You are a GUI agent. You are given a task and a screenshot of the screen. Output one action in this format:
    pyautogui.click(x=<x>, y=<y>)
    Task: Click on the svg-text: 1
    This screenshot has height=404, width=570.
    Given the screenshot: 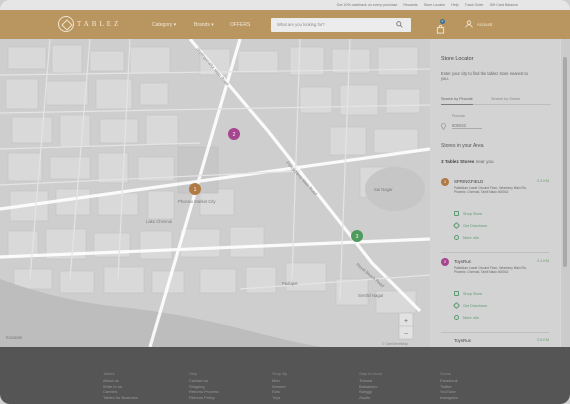 What is the action you would take?
    pyautogui.click(x=195, y=190)
    